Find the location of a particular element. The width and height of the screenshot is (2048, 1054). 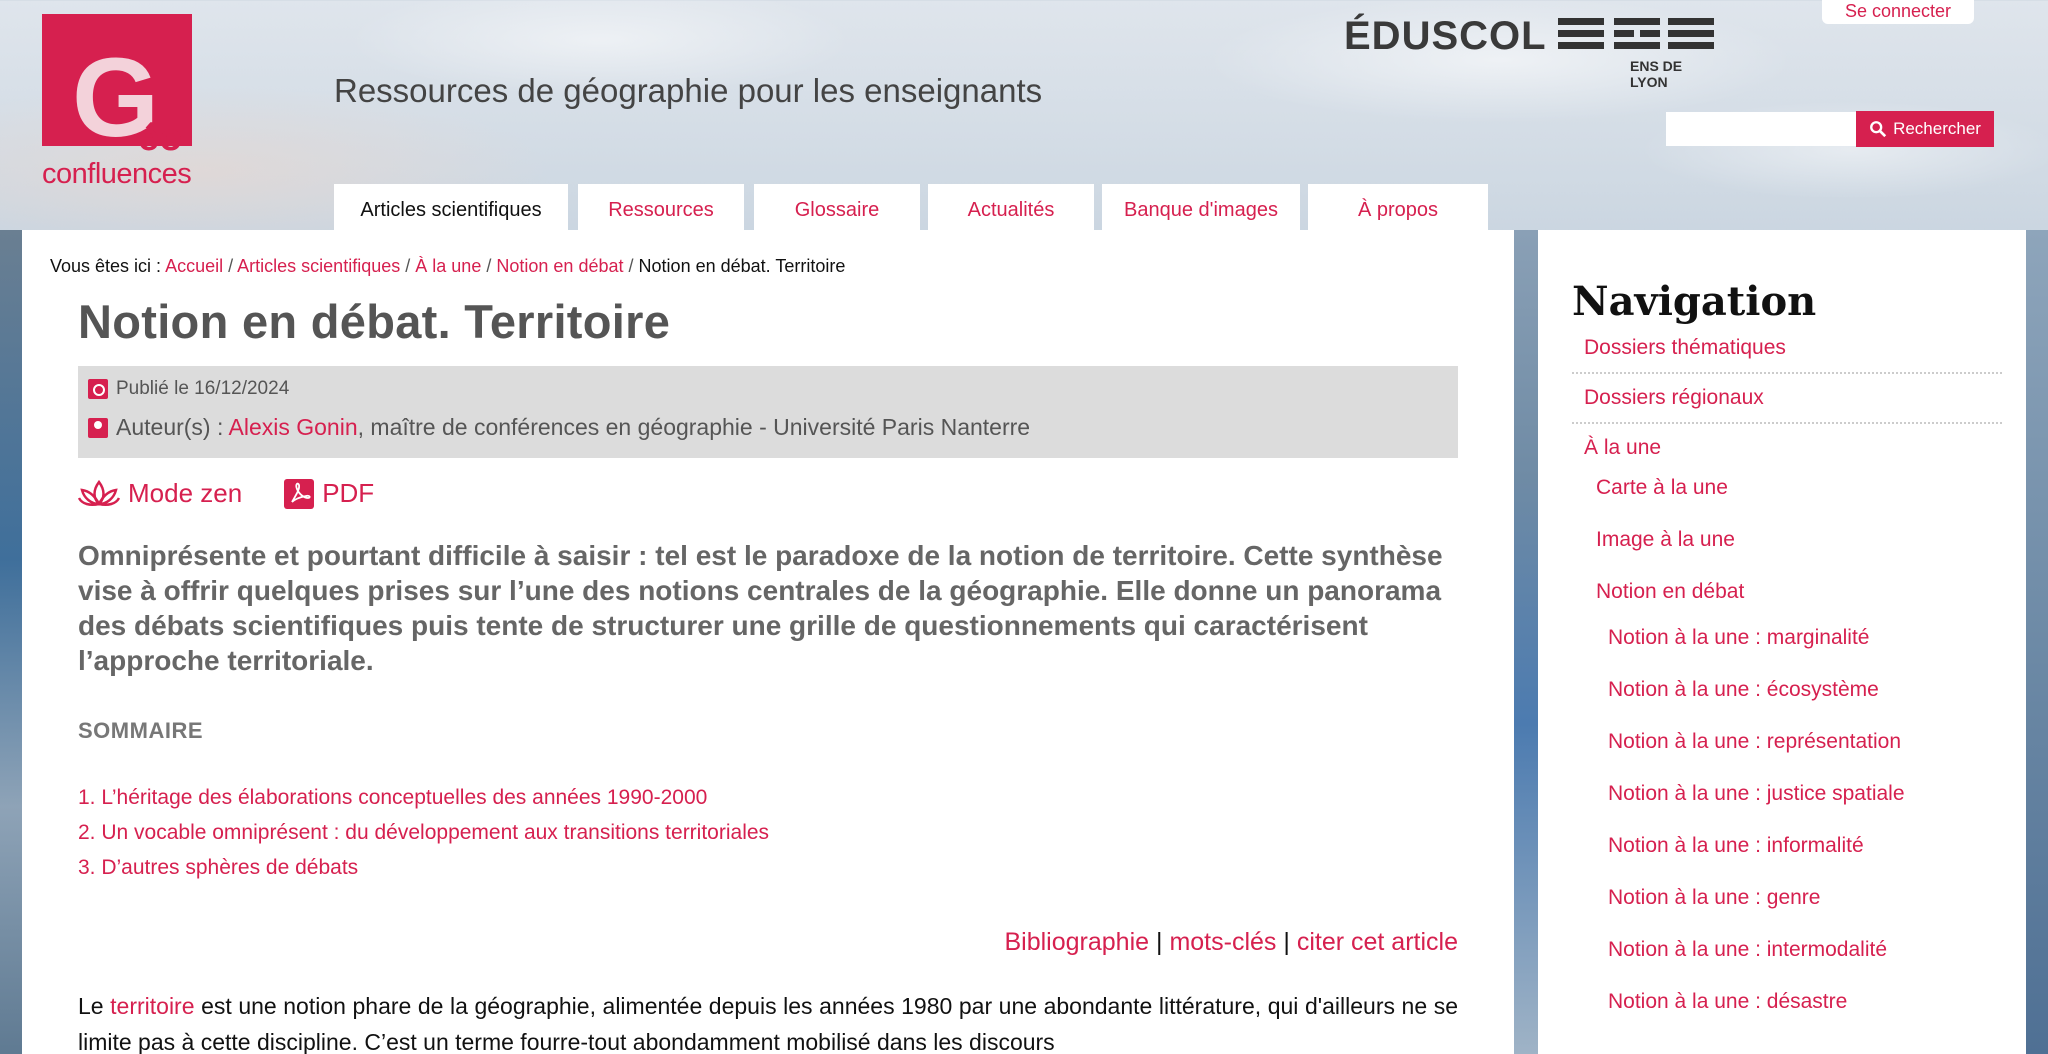

tab-actualites: Actualités is located at coordinates (1011, 207).